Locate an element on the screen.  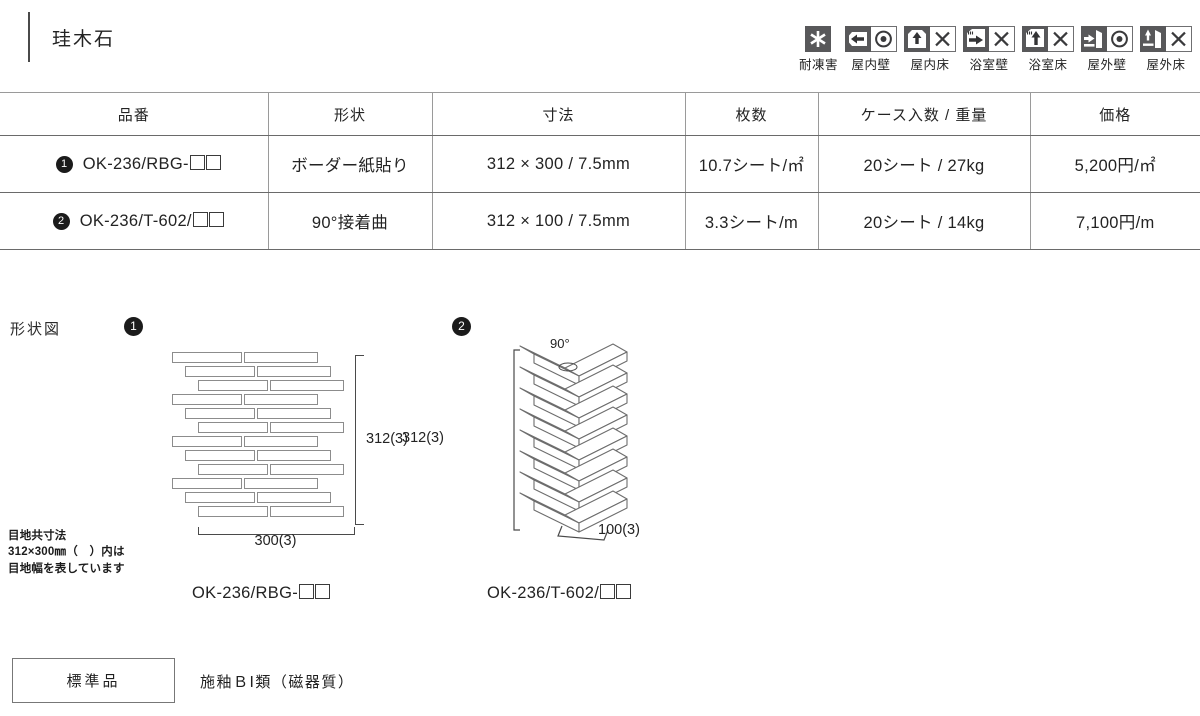
snowflake-icon is located at coordinates (818, 39).